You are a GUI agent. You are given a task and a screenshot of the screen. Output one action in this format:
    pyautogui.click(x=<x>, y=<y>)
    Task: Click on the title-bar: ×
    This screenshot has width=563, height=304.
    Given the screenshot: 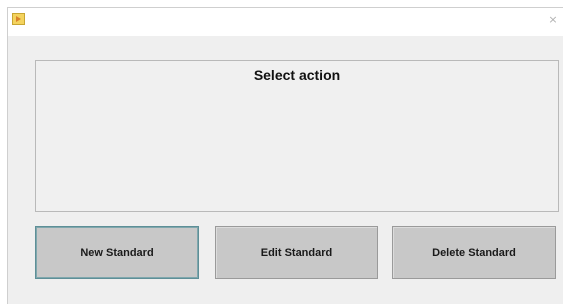 What is the action you would take?
    pyautogui.click(x=285, y=22)
    